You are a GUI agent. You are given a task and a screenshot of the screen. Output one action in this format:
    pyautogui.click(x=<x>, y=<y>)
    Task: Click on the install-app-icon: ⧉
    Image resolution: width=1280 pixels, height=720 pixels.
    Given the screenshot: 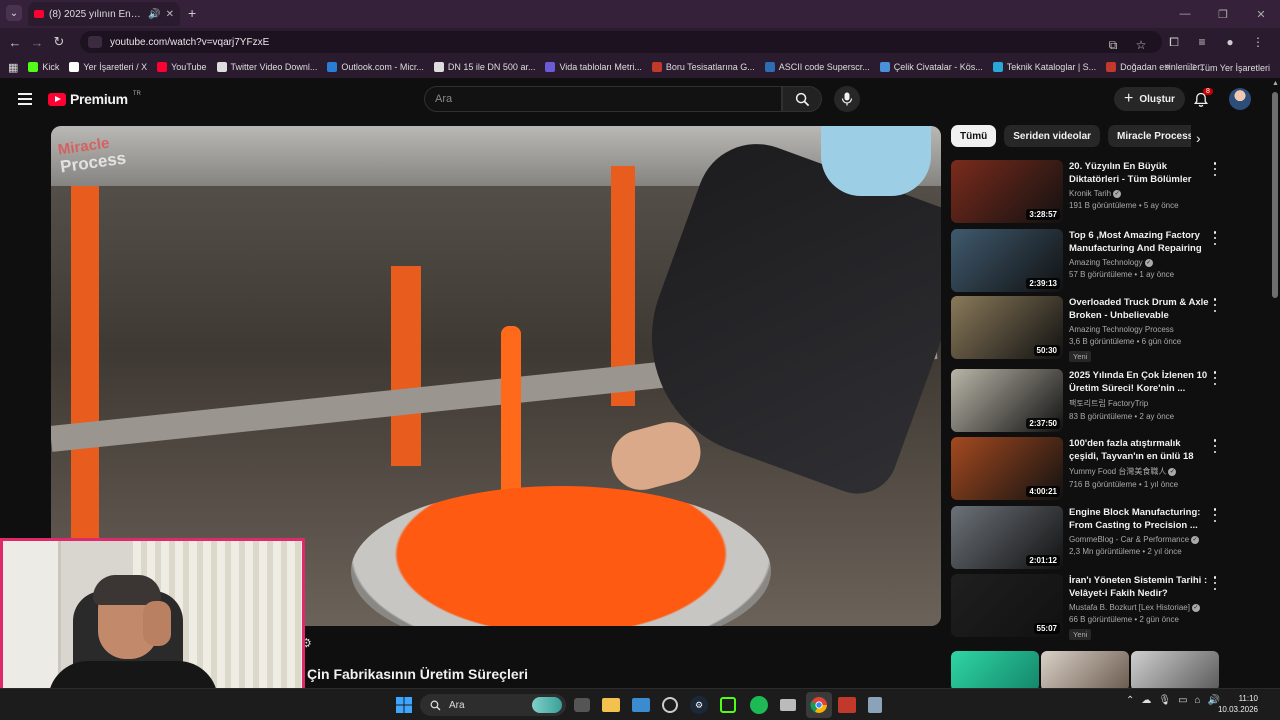 What is the action you would take?
    pyautogui.click(x=1113, y=45)
    